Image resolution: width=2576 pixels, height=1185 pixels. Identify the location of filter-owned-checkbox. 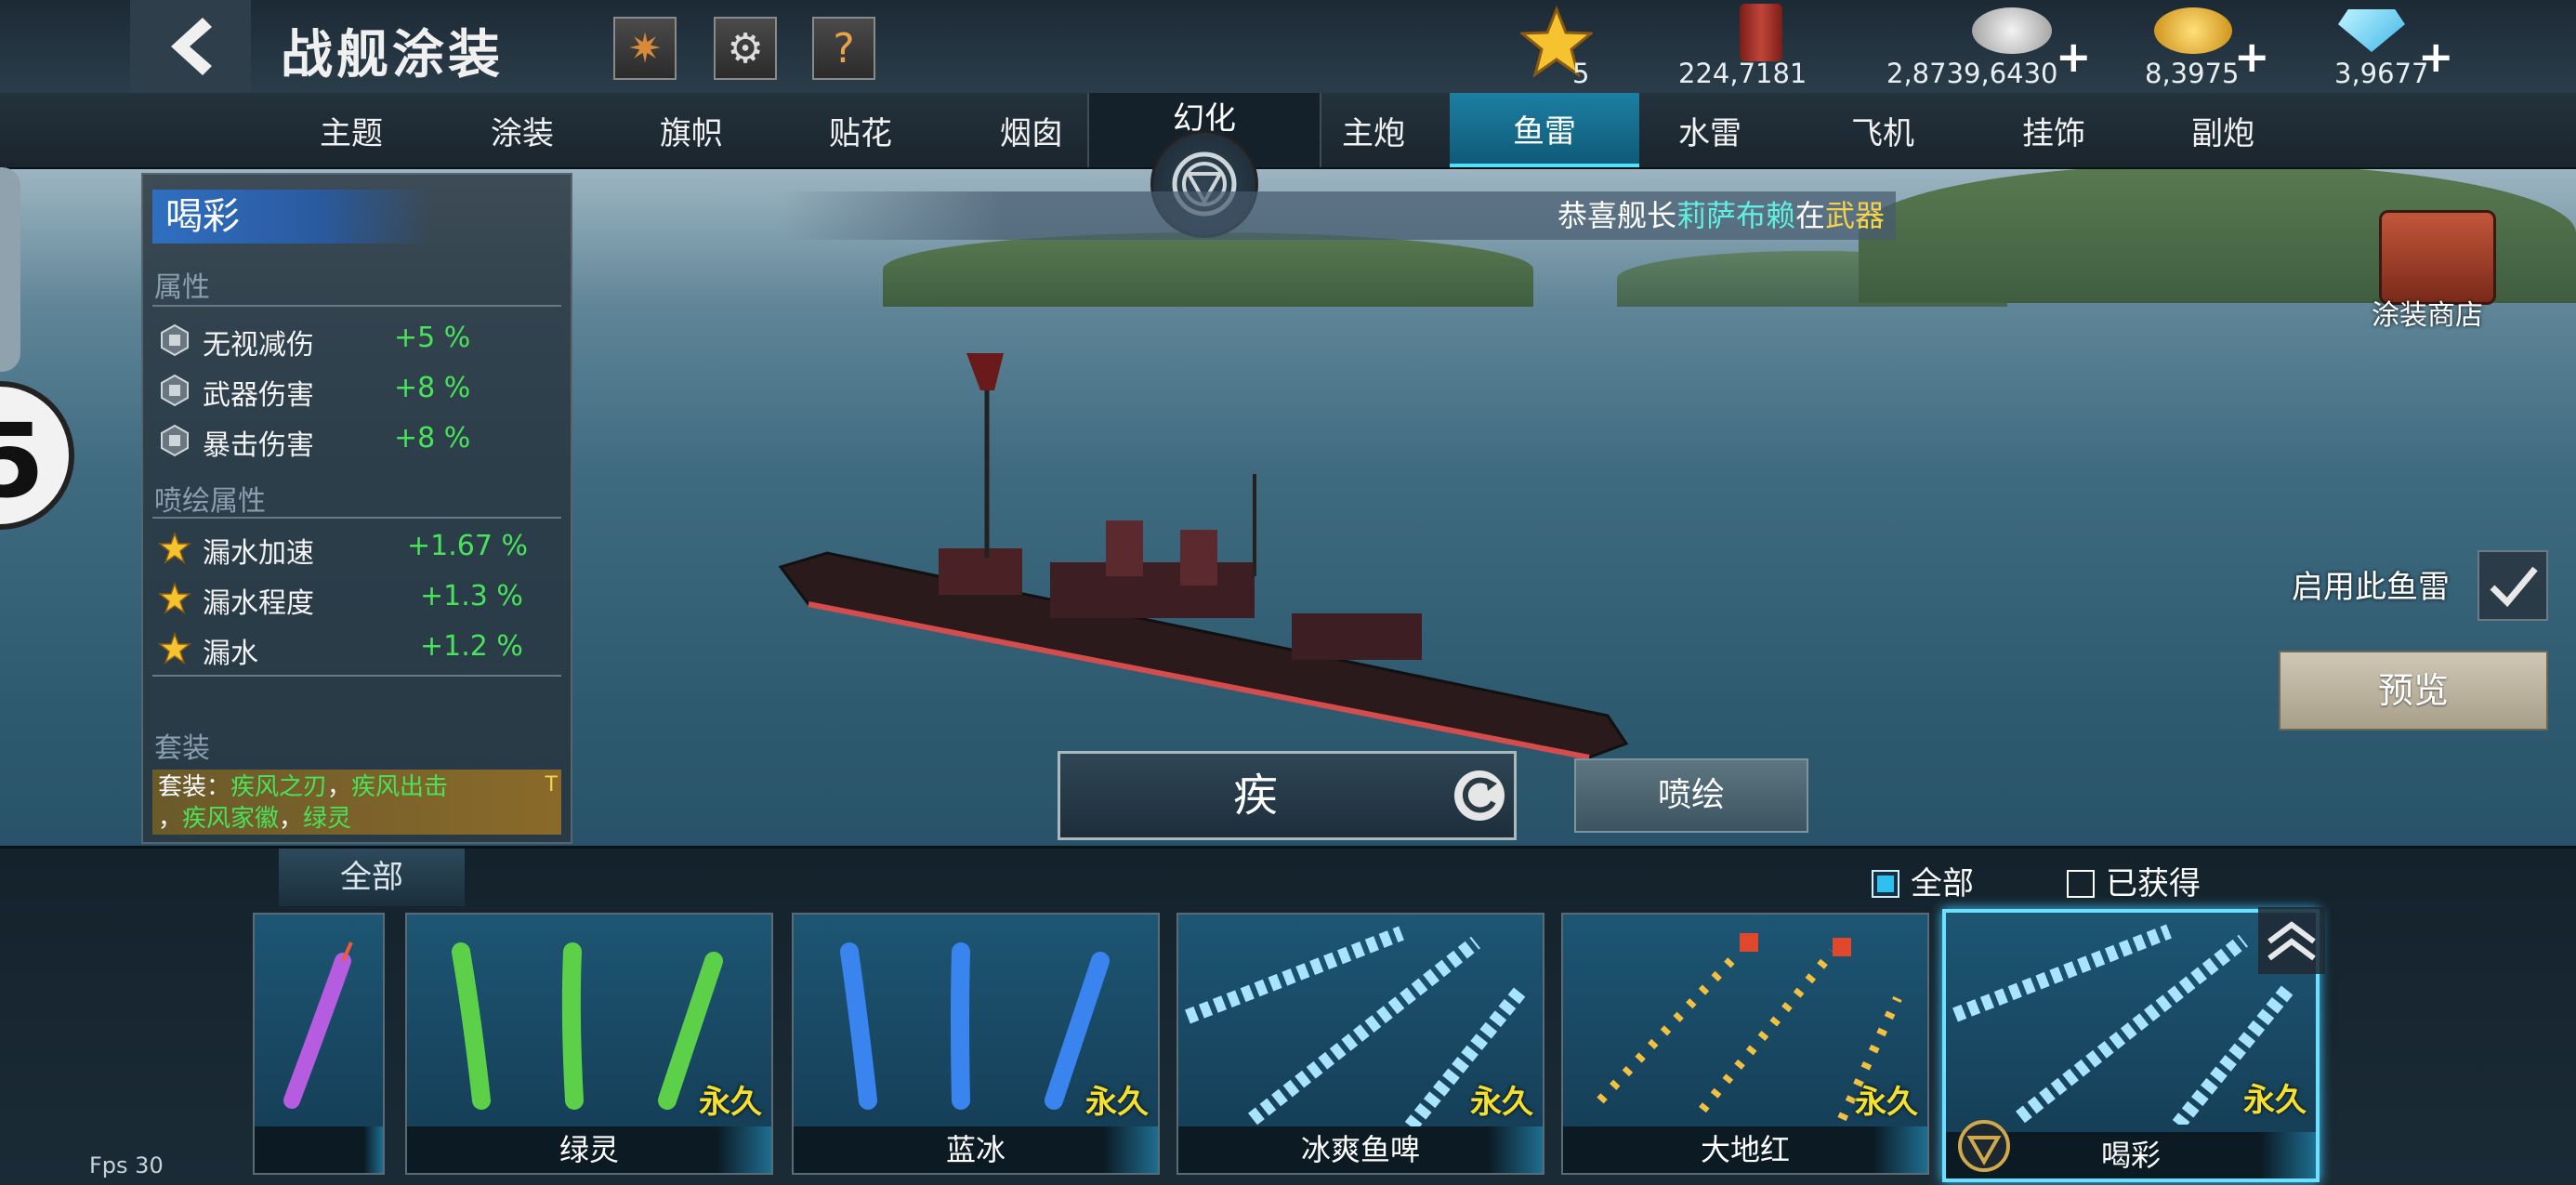
(2081, 884).